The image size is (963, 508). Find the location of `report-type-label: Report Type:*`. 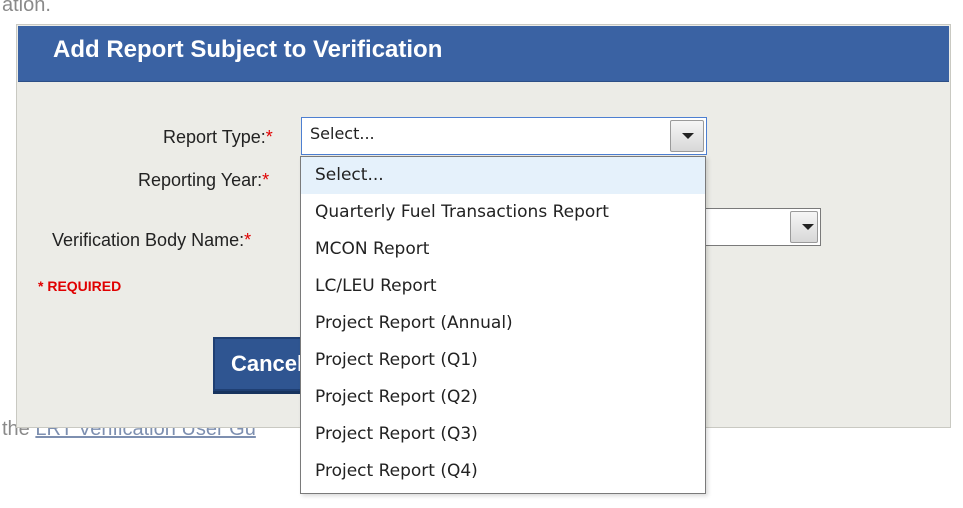

report-type-label: Report Type:* is located at coordinates (218, 137).